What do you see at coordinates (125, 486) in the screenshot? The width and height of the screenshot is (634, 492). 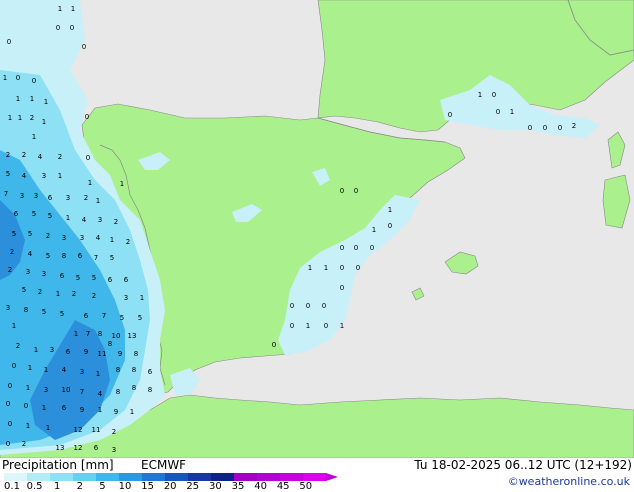 I see `colorbar-tick-label: 10` at bounding box center [125, 486].